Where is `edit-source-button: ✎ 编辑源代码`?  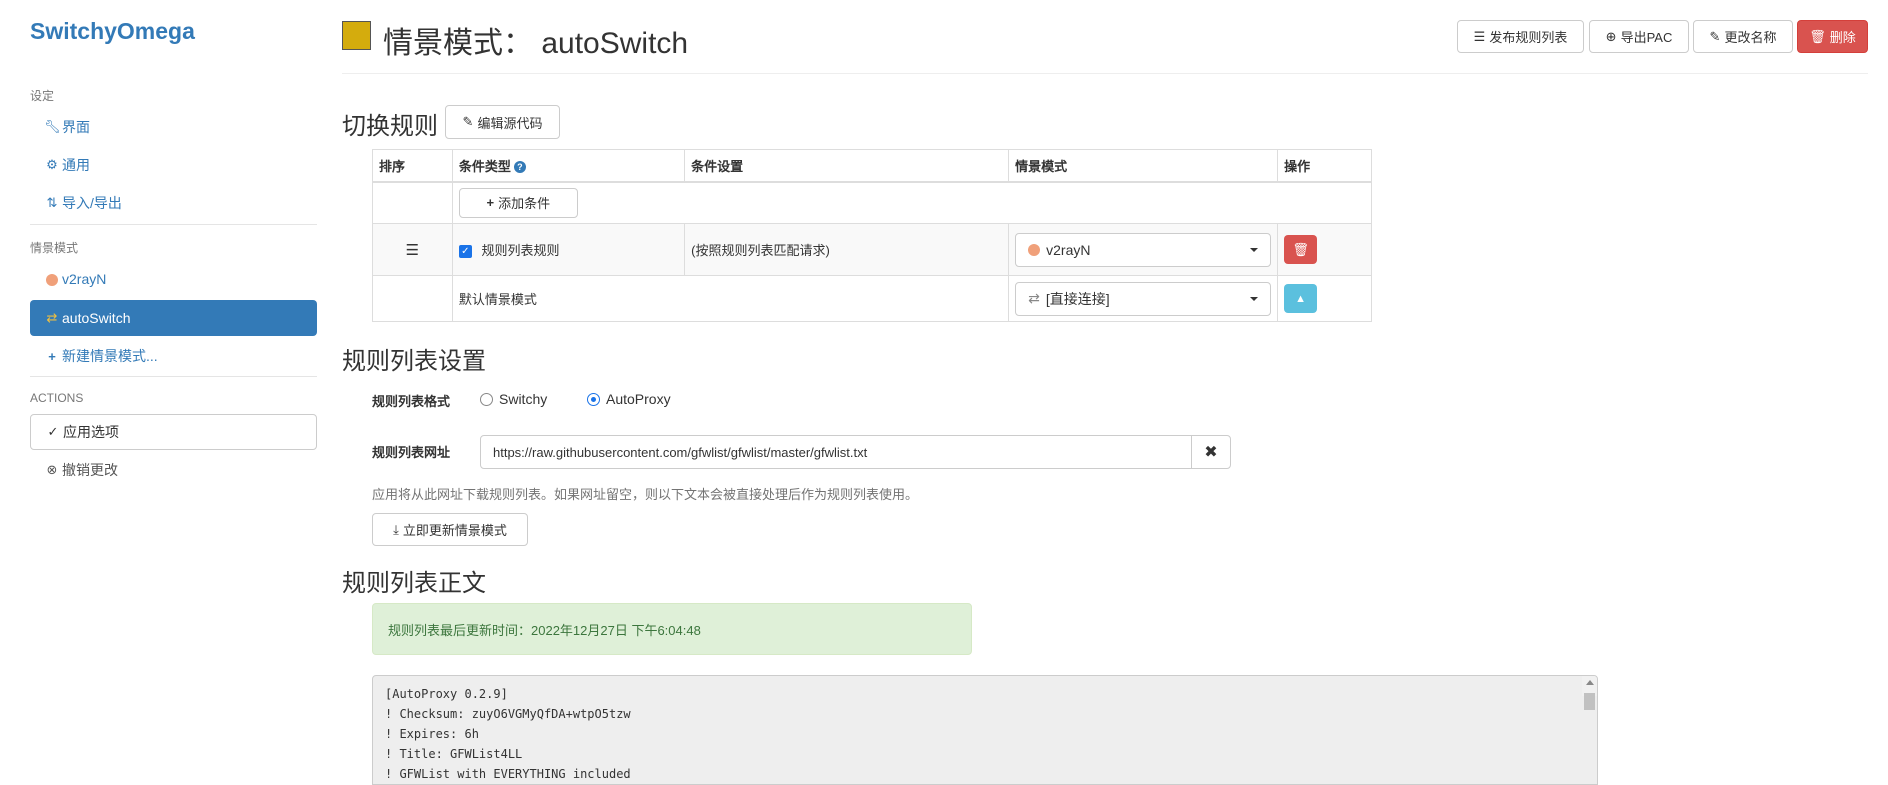
edit-source-button: ✎ 编辑源代码 is located at coordinates (502, 122).